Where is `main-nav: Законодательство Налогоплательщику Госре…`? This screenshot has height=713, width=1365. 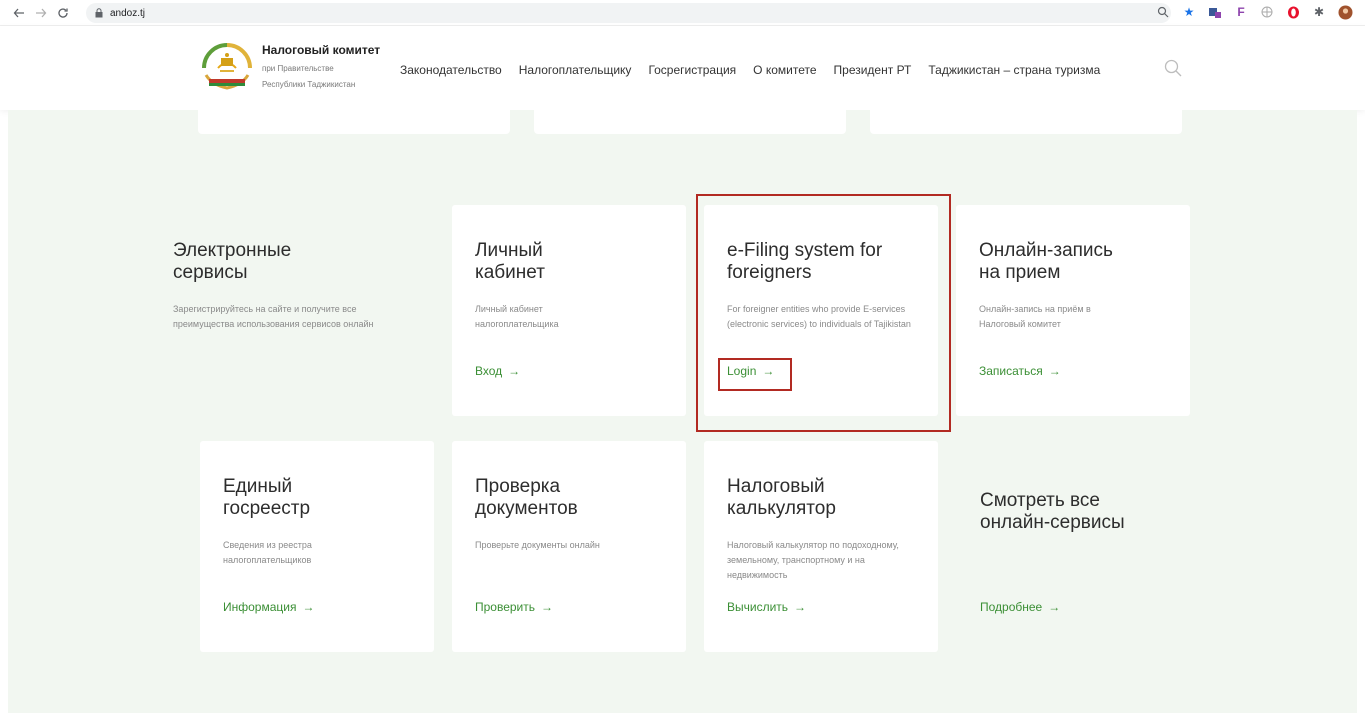 main-nav: Законодательство Налогоплательщику Госре… is located at coordinates (758, 70).